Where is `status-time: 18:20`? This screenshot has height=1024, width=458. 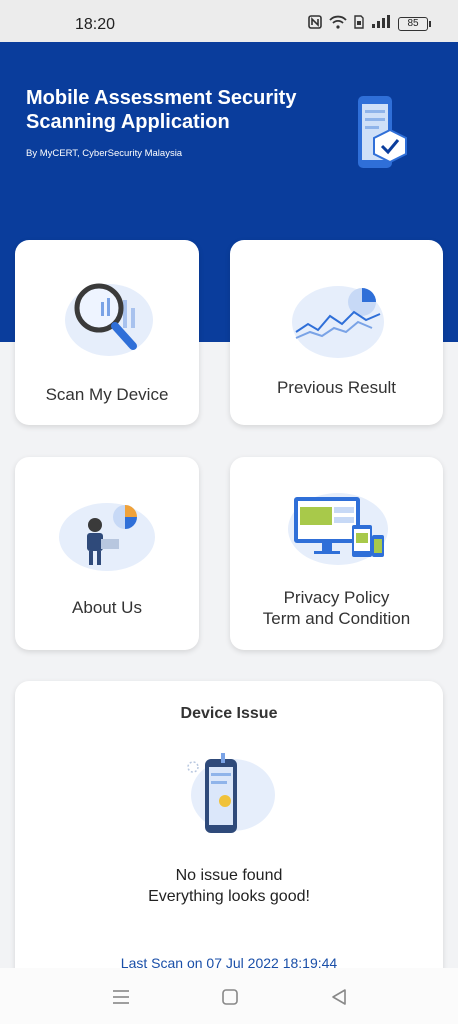
status-time: 18:20 is located at coordinates (95, 24).